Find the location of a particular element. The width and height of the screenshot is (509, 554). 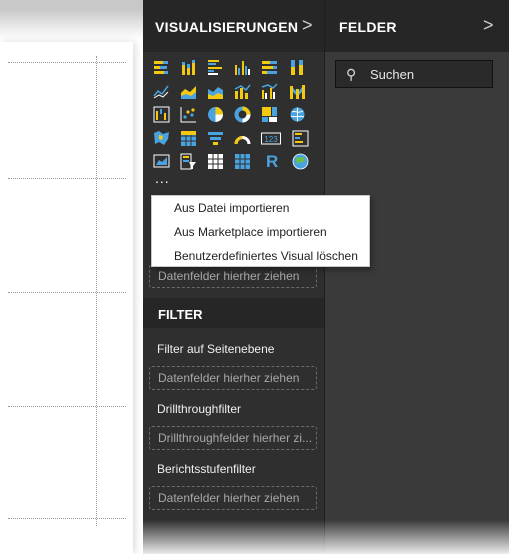

pane-divider is located at coordinates (324, 277).